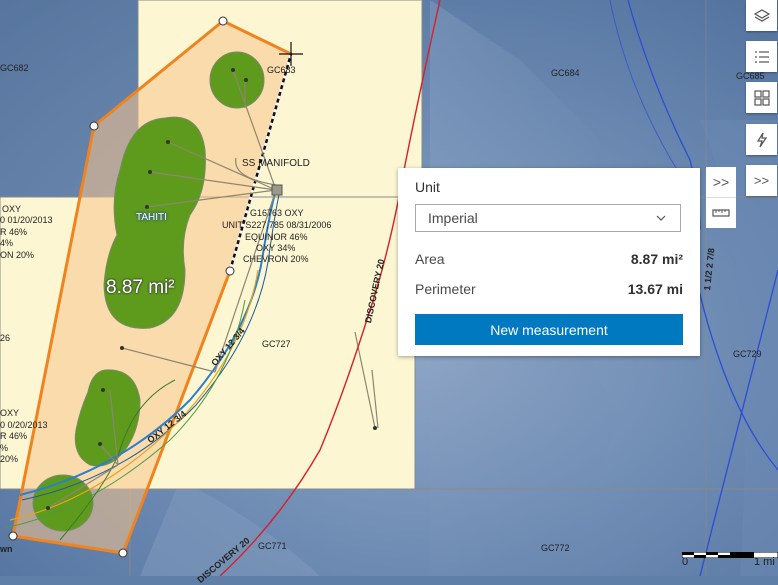  I want to click on lease-info-line: %, so click(4, 448).